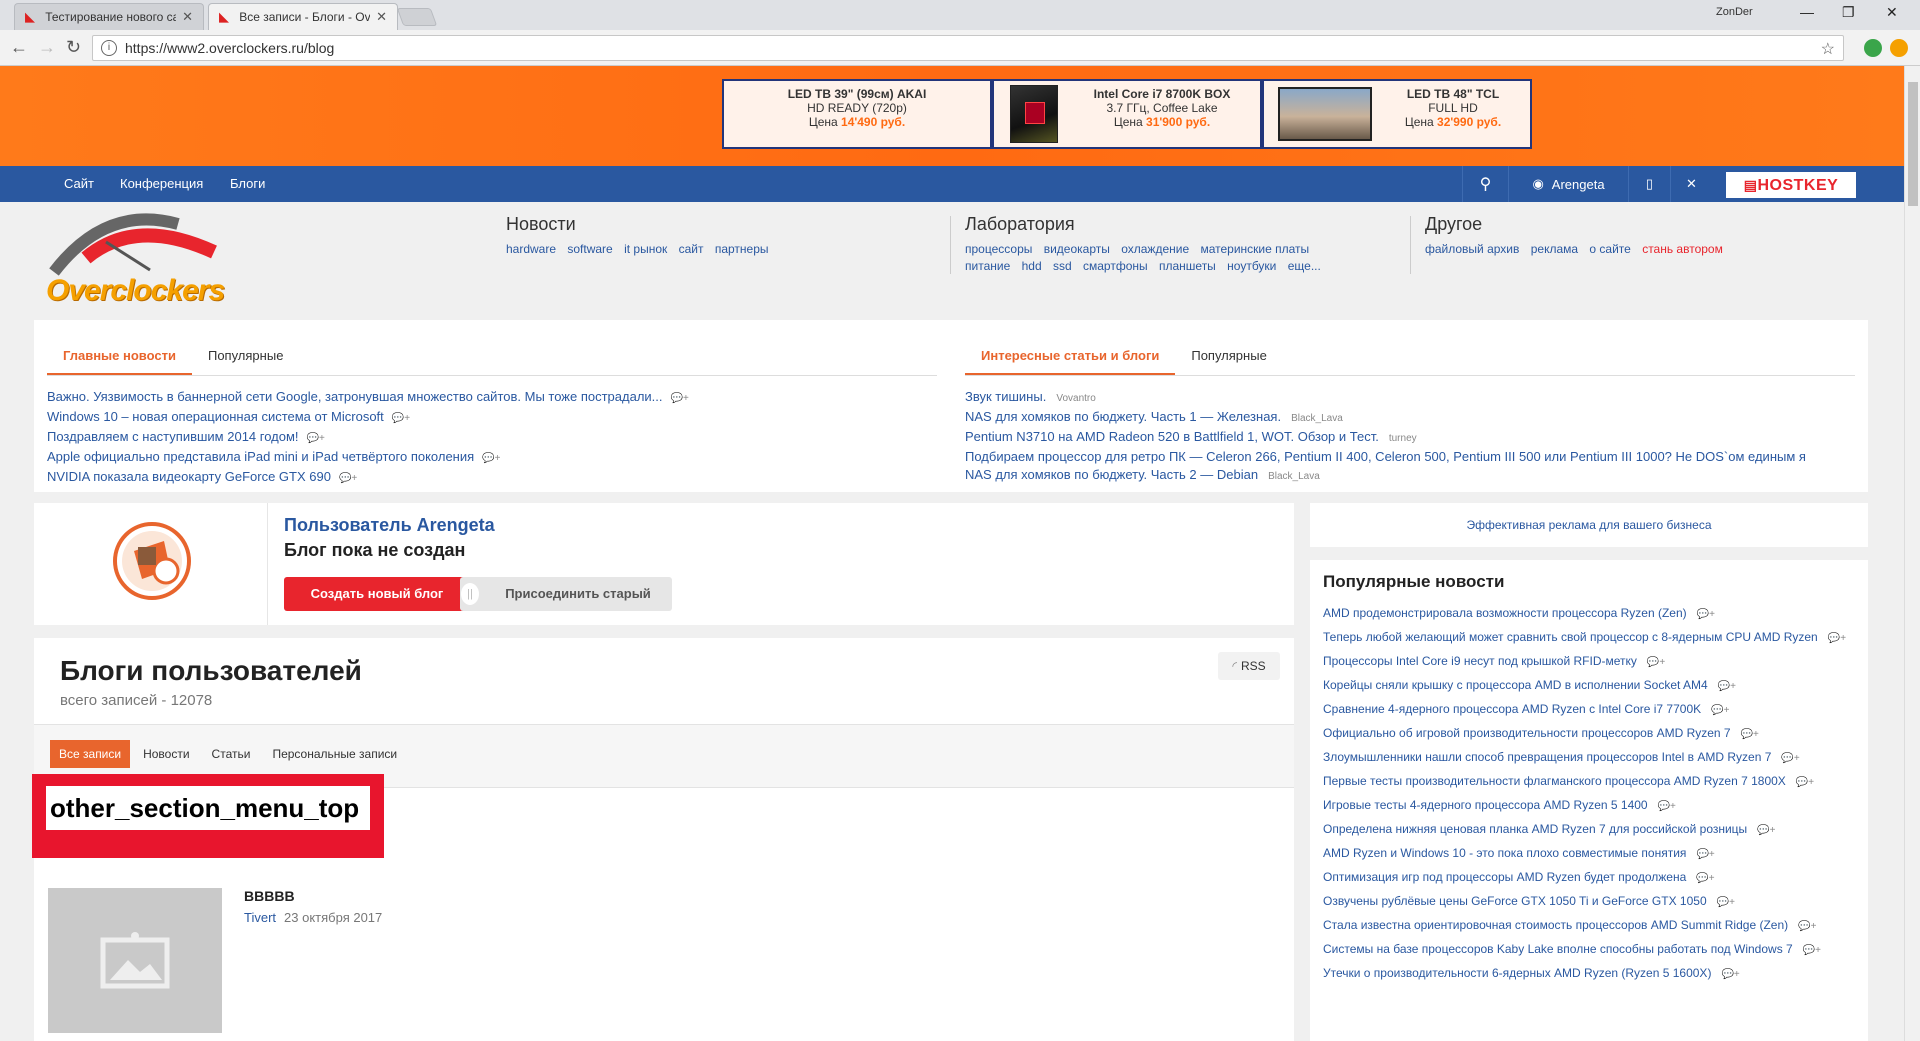  What do you see at coordinates (987, 266) in the screenshot?
I see `header-lab-link: питание` at bounding box center [987, 266].